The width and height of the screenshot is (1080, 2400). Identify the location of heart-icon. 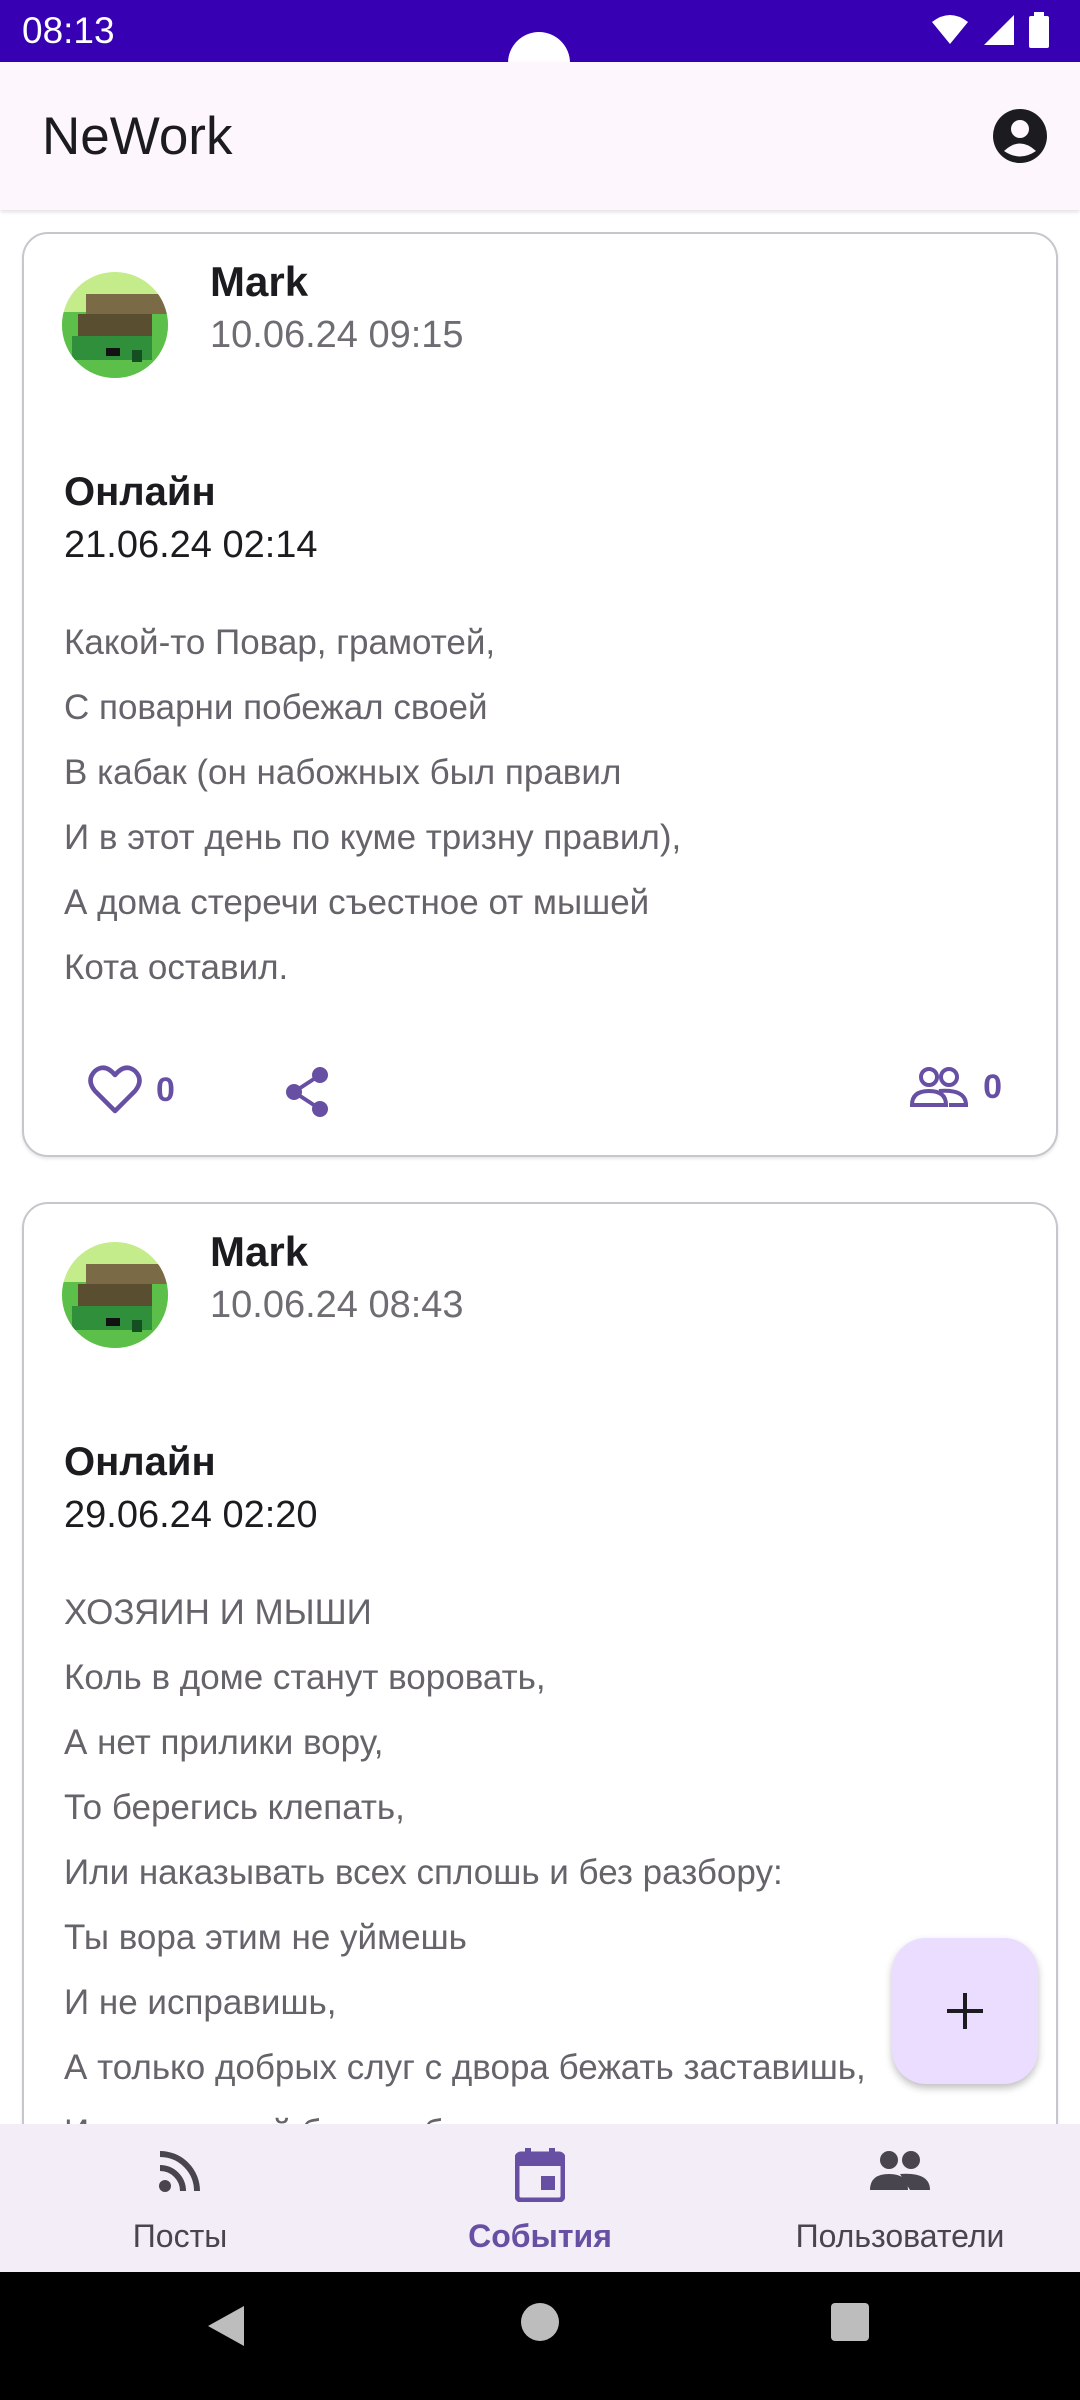
(115, 1089).